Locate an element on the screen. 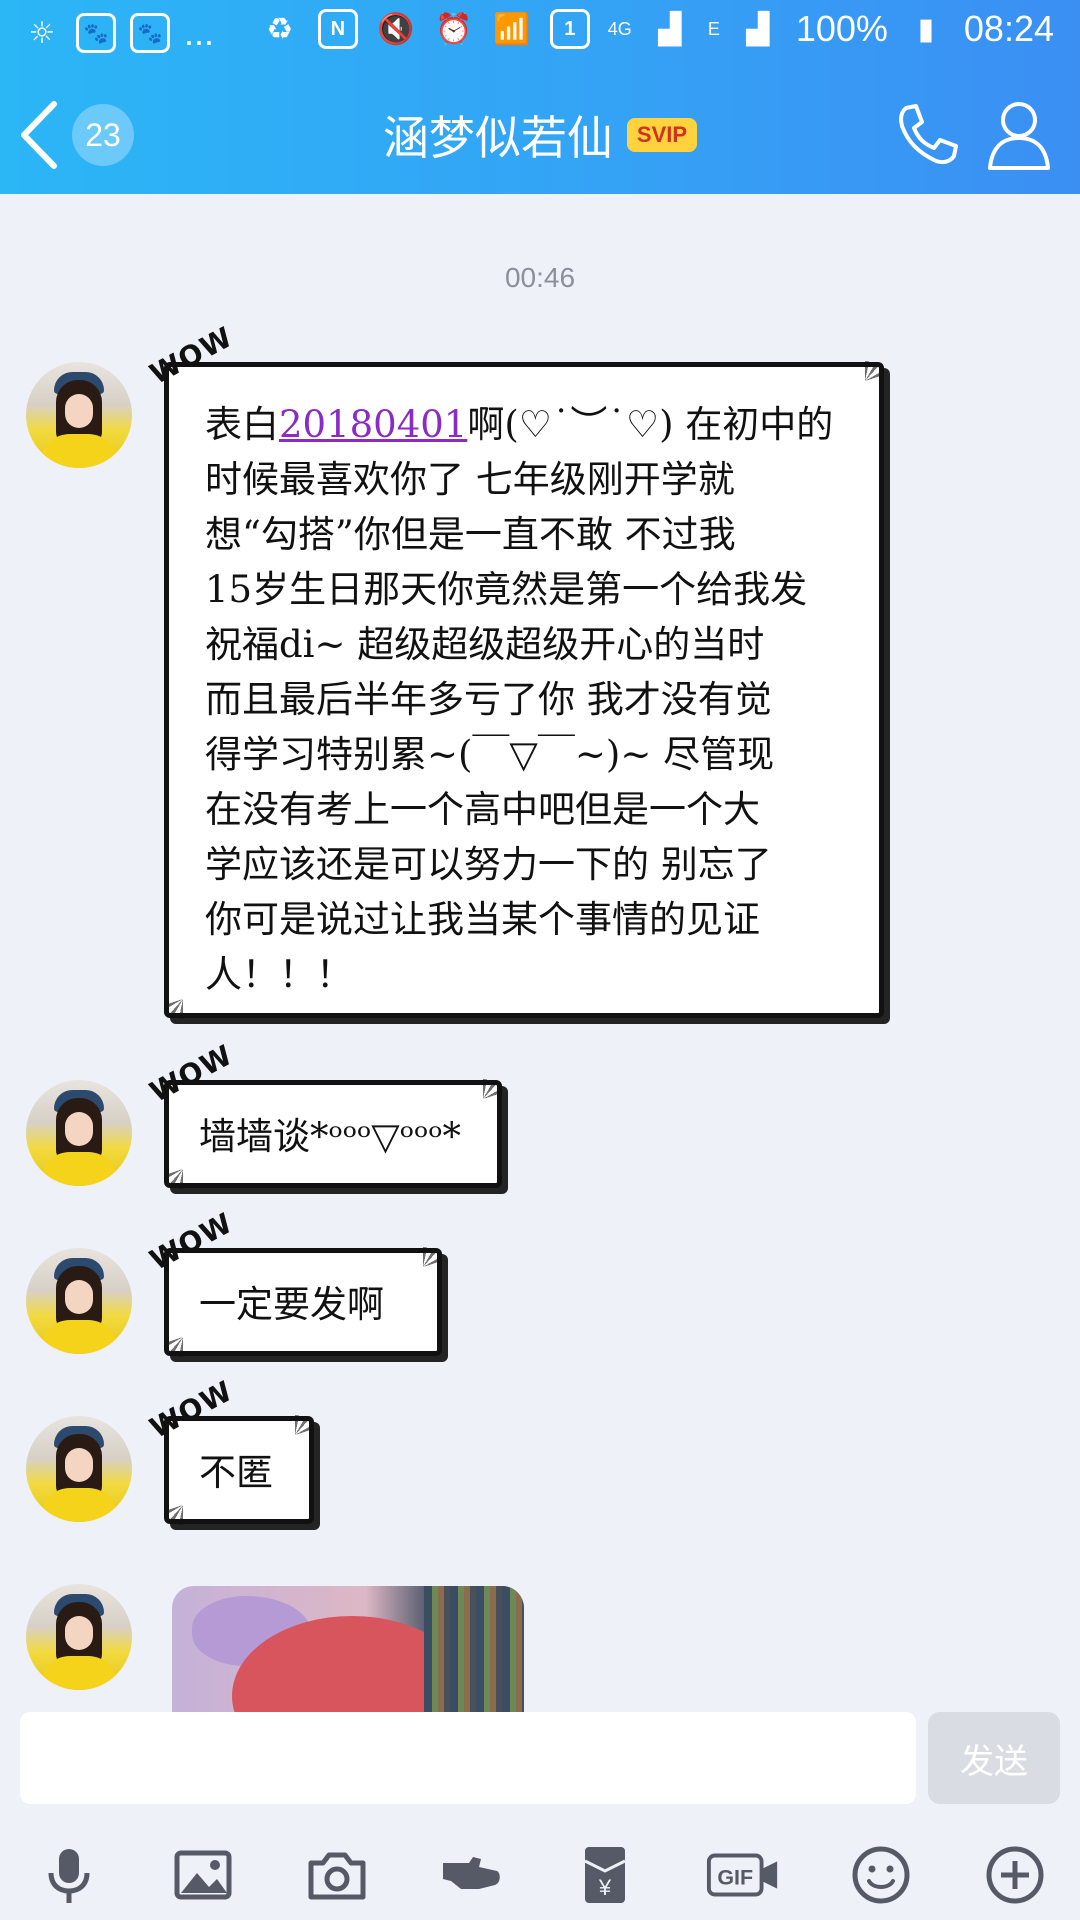  baidu-paw-icon: 🐾 is located at coordinates (96, 33).